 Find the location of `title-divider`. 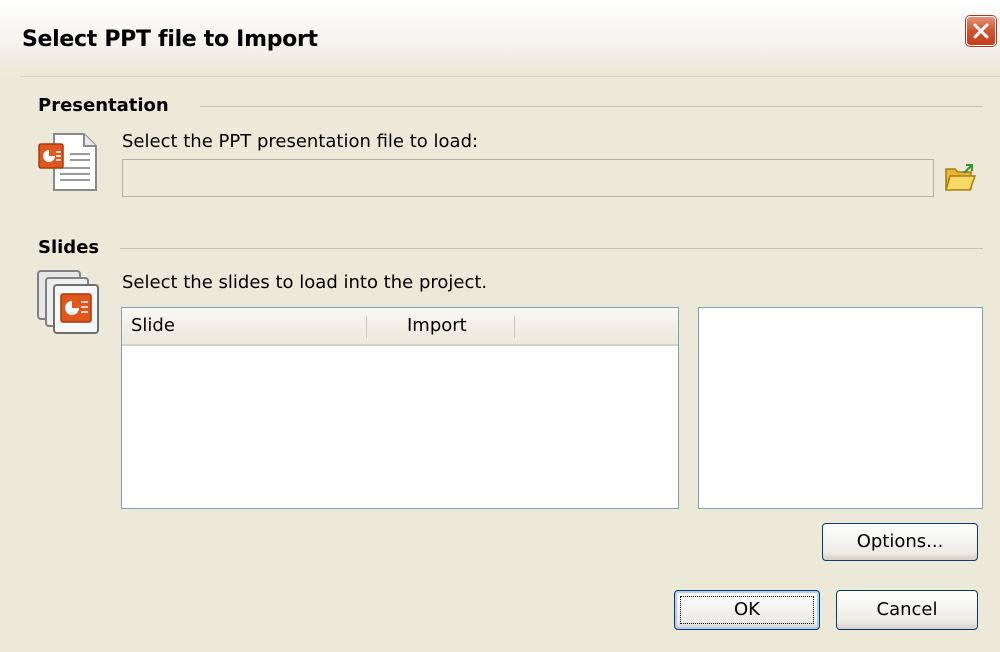

title-divider is located at coordinates (510, 76).